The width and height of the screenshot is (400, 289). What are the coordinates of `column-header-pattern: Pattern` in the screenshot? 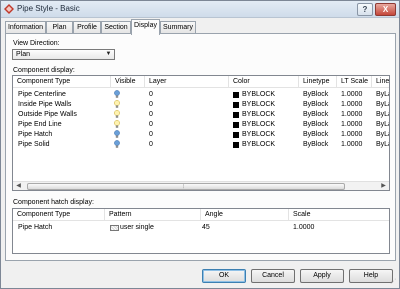 It's located at (153, 215).